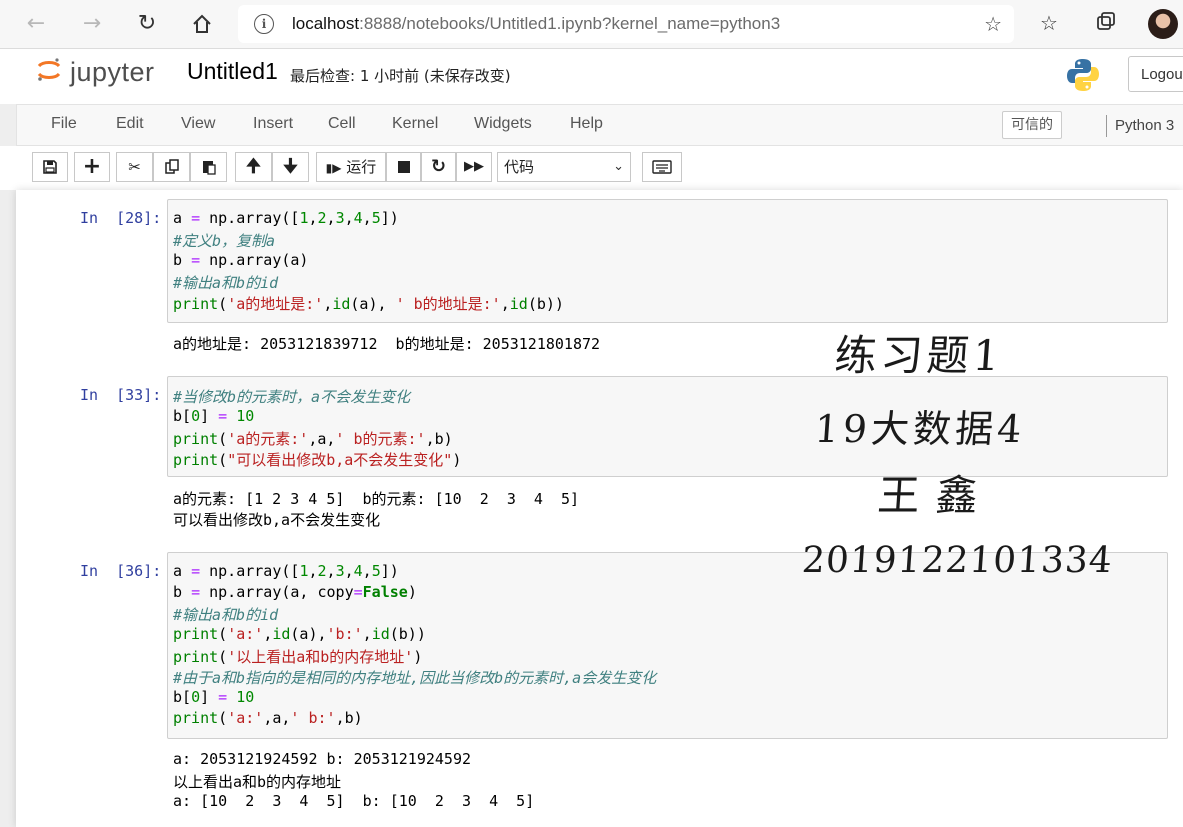  Describe the element at coordinates (49, 70) in the screenshot. I see `jupyter-logo-icon` at that location.